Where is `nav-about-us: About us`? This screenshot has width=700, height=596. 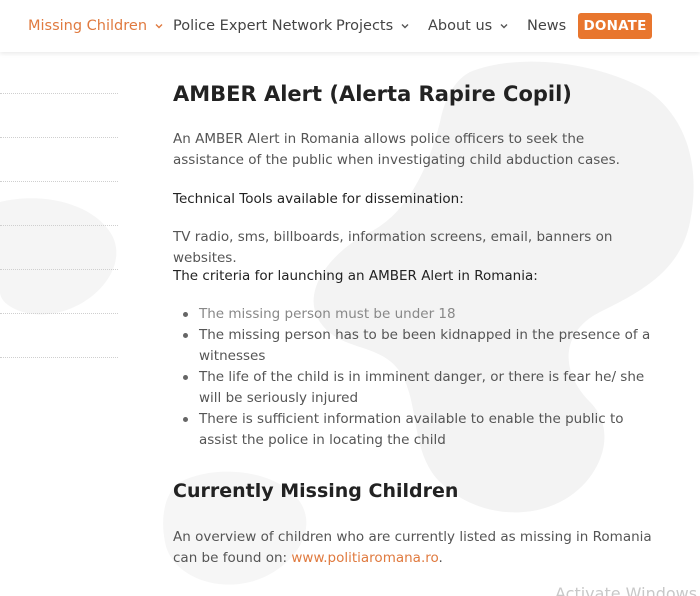
nav-about-us: About us is located at coordinates (468, 26).